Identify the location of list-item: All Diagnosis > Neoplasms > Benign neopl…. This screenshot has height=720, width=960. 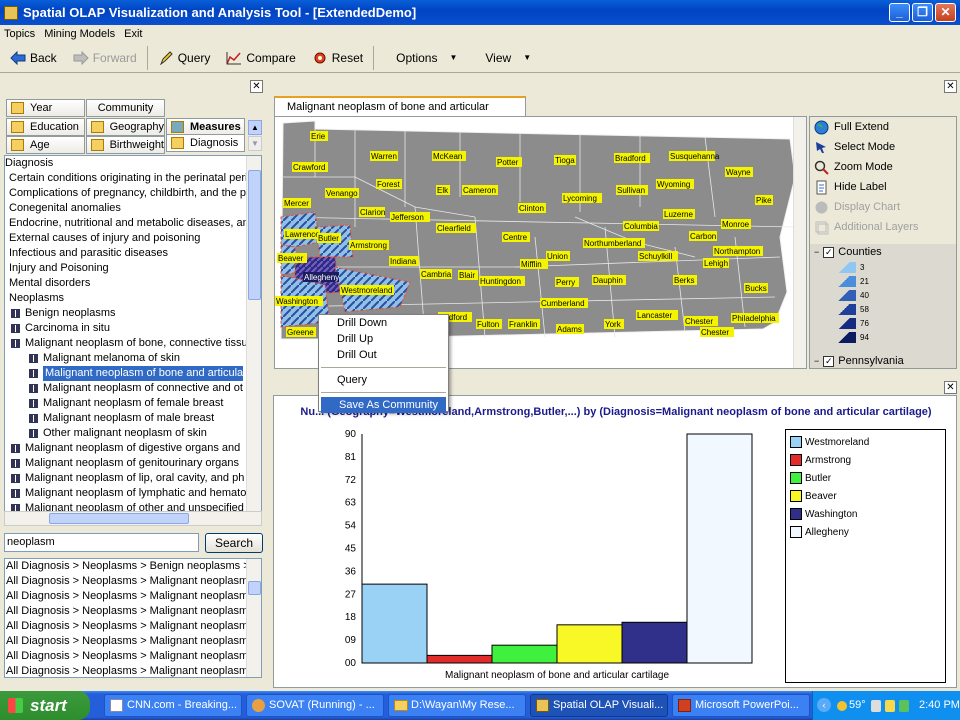
(133, 566).